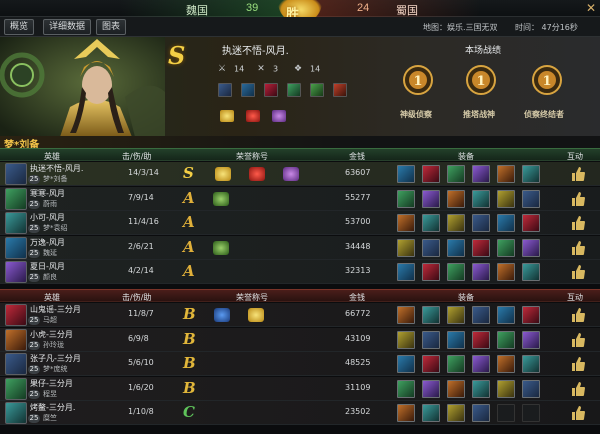 This screenshot has height=434, width=600. I want to click on table-row: 25 万逸-风月 魏延 2/6/21 A 34448, so click(300, 247).